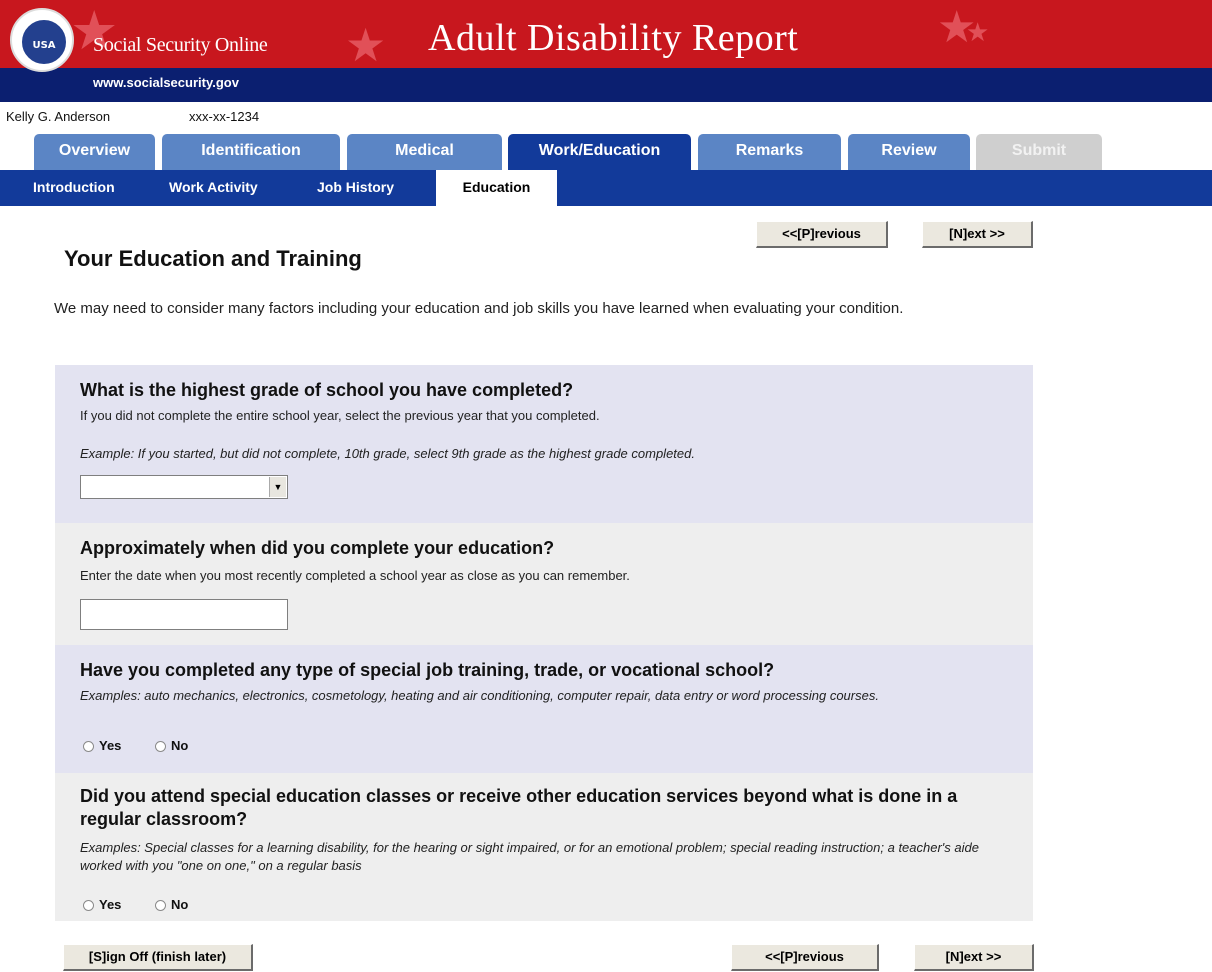 This screenshot has height=972, width=1212. Describe the element at coordinates (213, 258) in the screenshot. I see `page-title: Your Education and Training` at that location.